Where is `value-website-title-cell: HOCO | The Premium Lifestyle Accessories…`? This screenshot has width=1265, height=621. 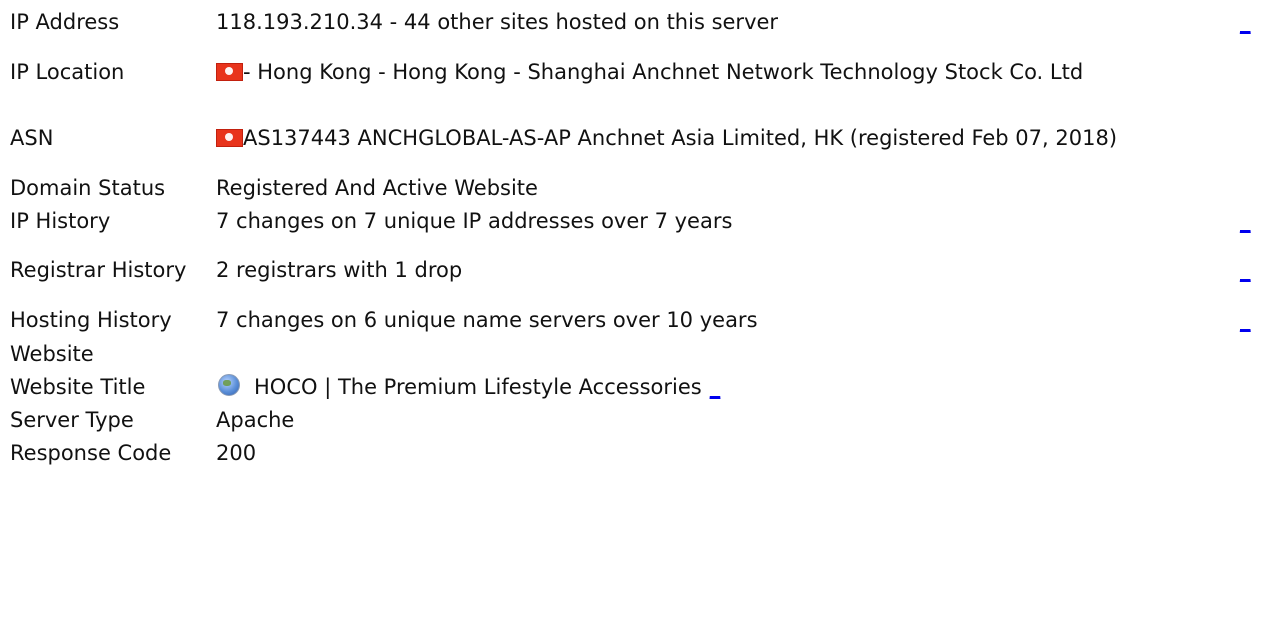 value-website-title-cell: HOCO | The Premium Lifestyle Accessories… is located at coordinates (716, 386).